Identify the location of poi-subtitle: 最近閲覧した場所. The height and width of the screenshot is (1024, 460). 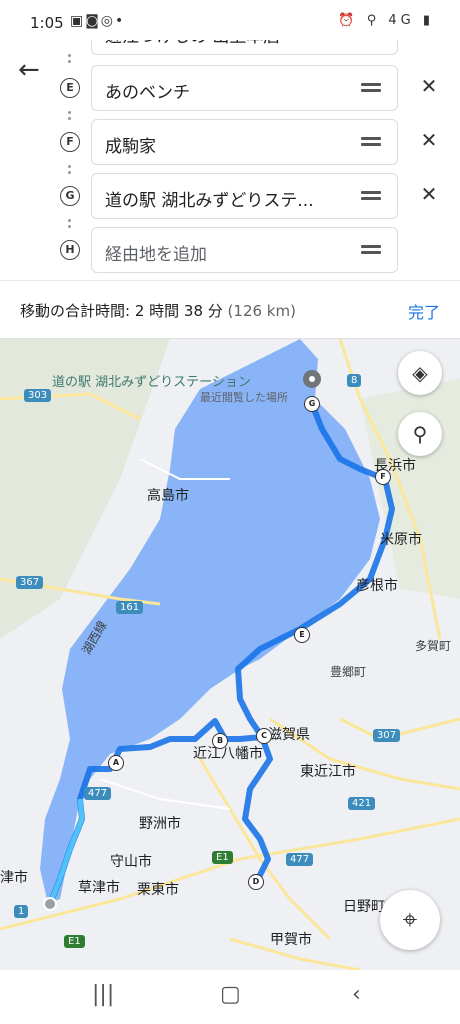
(244, 397).